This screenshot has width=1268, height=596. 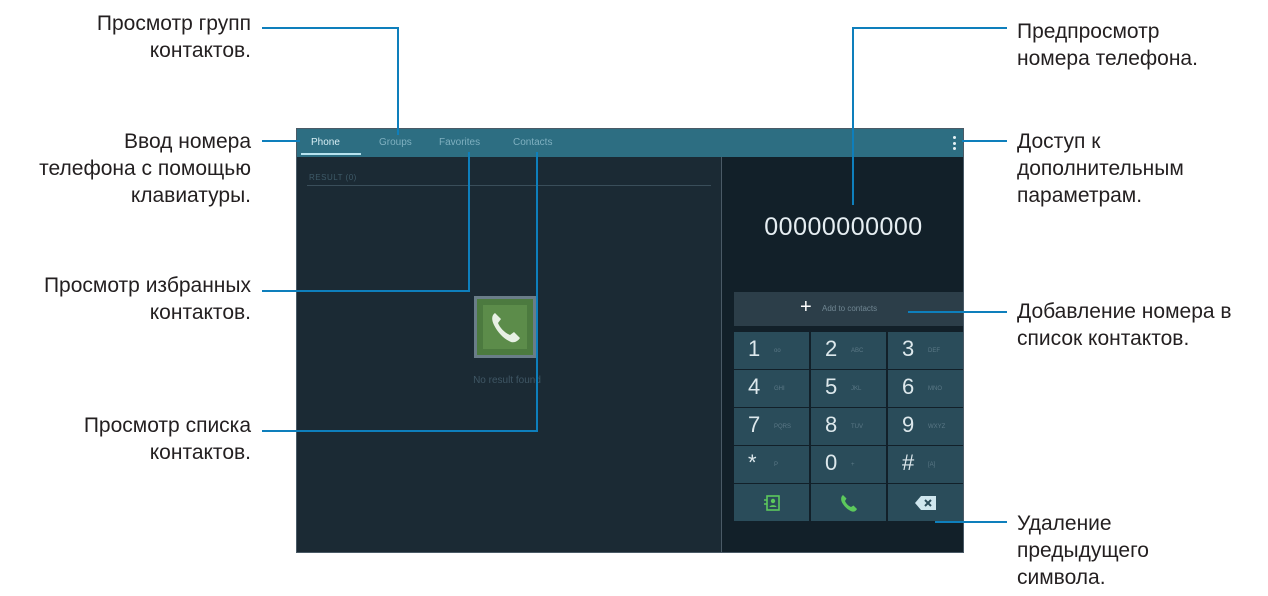 I want to click on contacts-button, so click(x=771, y=502).